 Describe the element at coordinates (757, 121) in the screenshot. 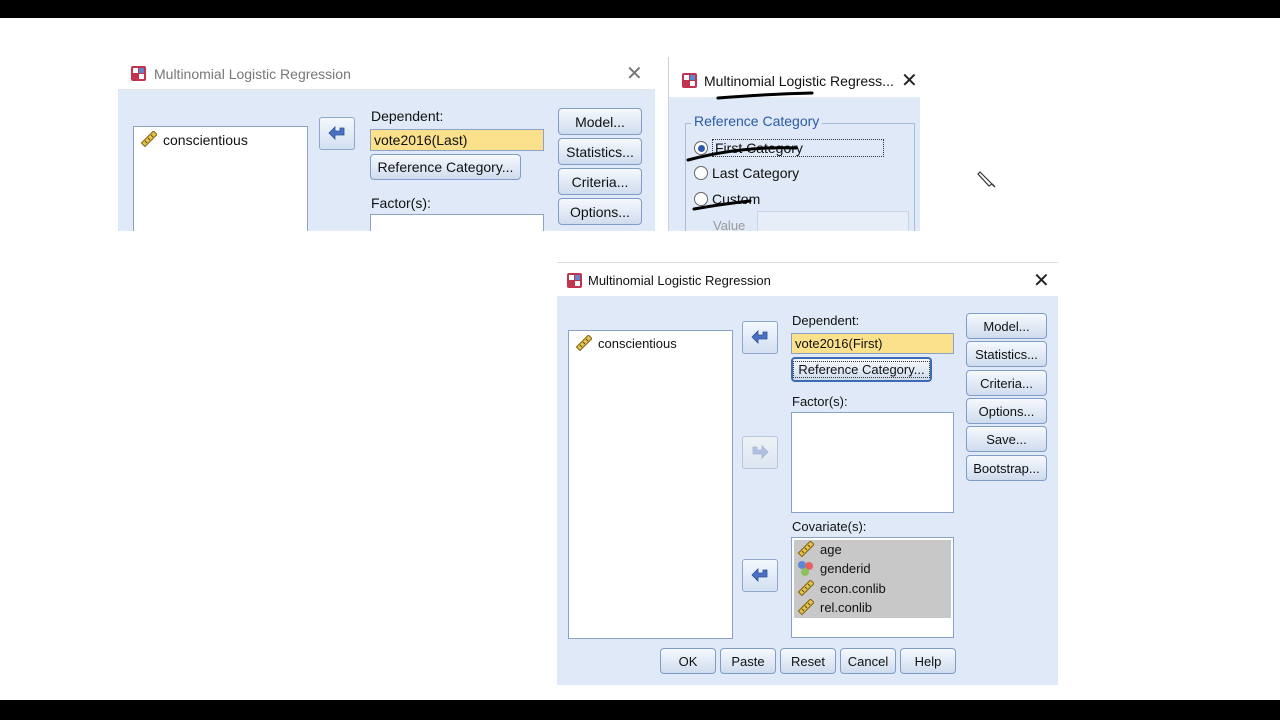

I see `reference-category-group-title: Reference Category` at that location.